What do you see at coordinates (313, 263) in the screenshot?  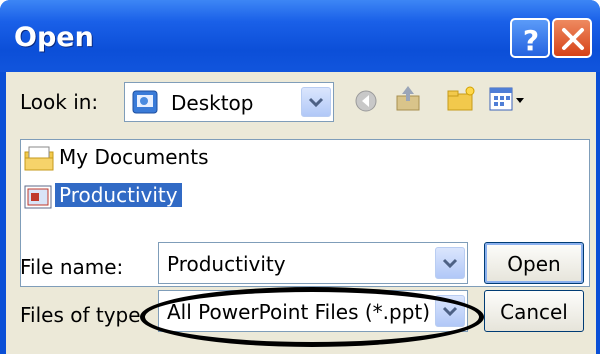 I see `file-name-combo: Productivity` at bounding box center [313, 263].